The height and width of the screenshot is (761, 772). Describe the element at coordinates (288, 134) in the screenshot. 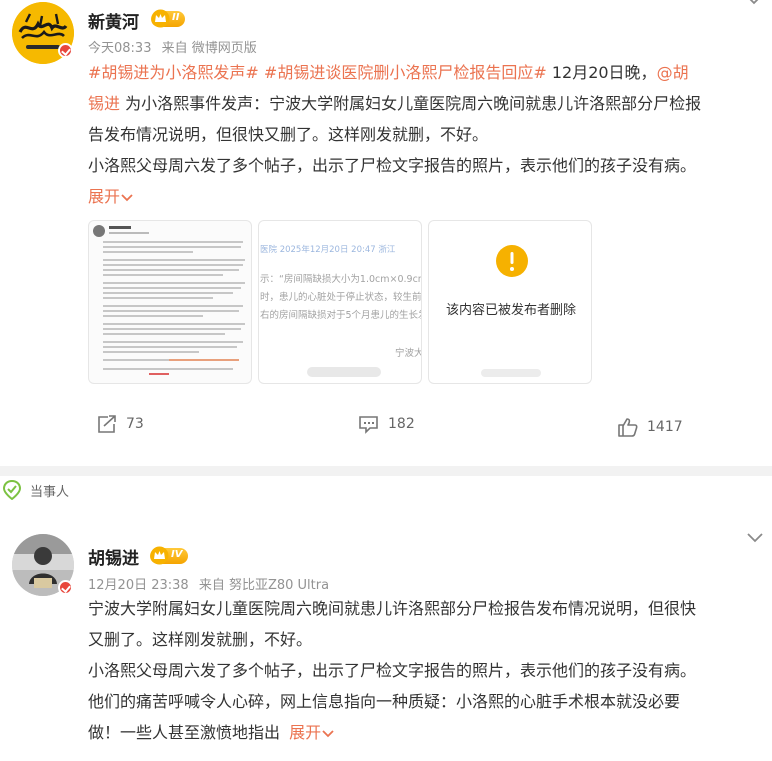

I see `post-line-3: 告发布情况说明，但很快又删了。这样刚发就删，不好。` at that location.